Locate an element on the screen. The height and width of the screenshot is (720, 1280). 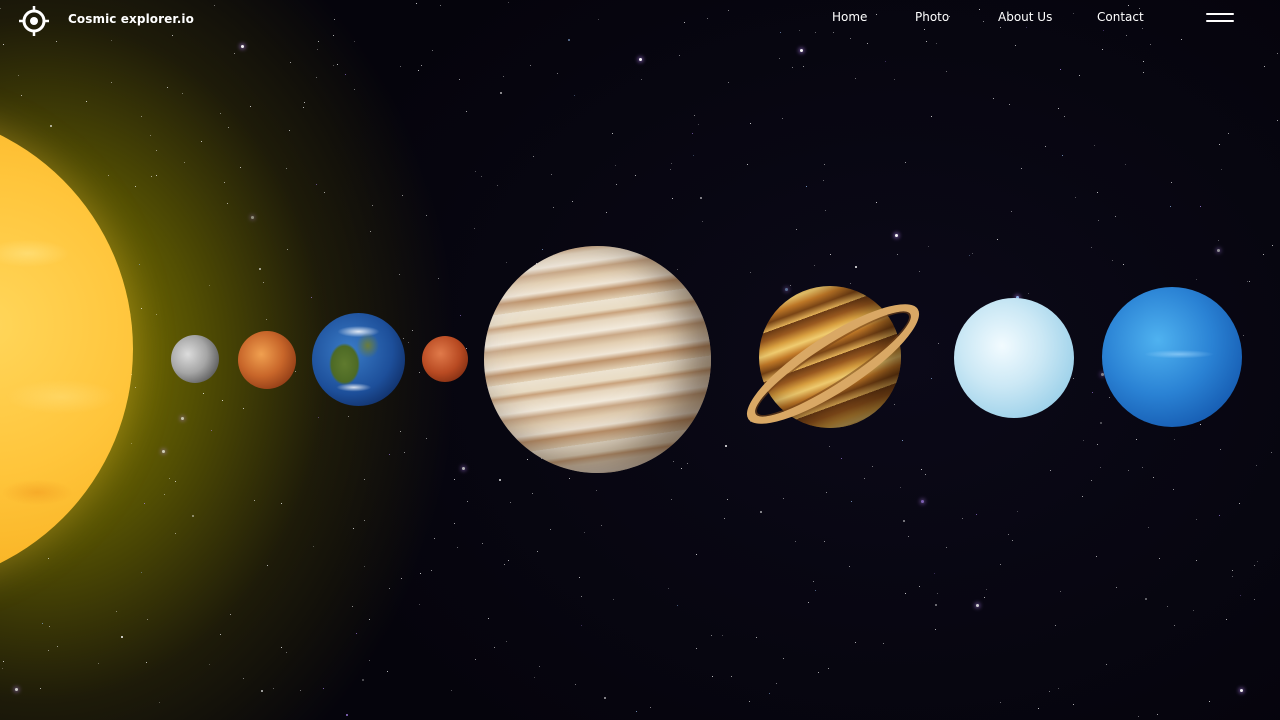
nav-photo: Photo is located at coordinates (932, 17).